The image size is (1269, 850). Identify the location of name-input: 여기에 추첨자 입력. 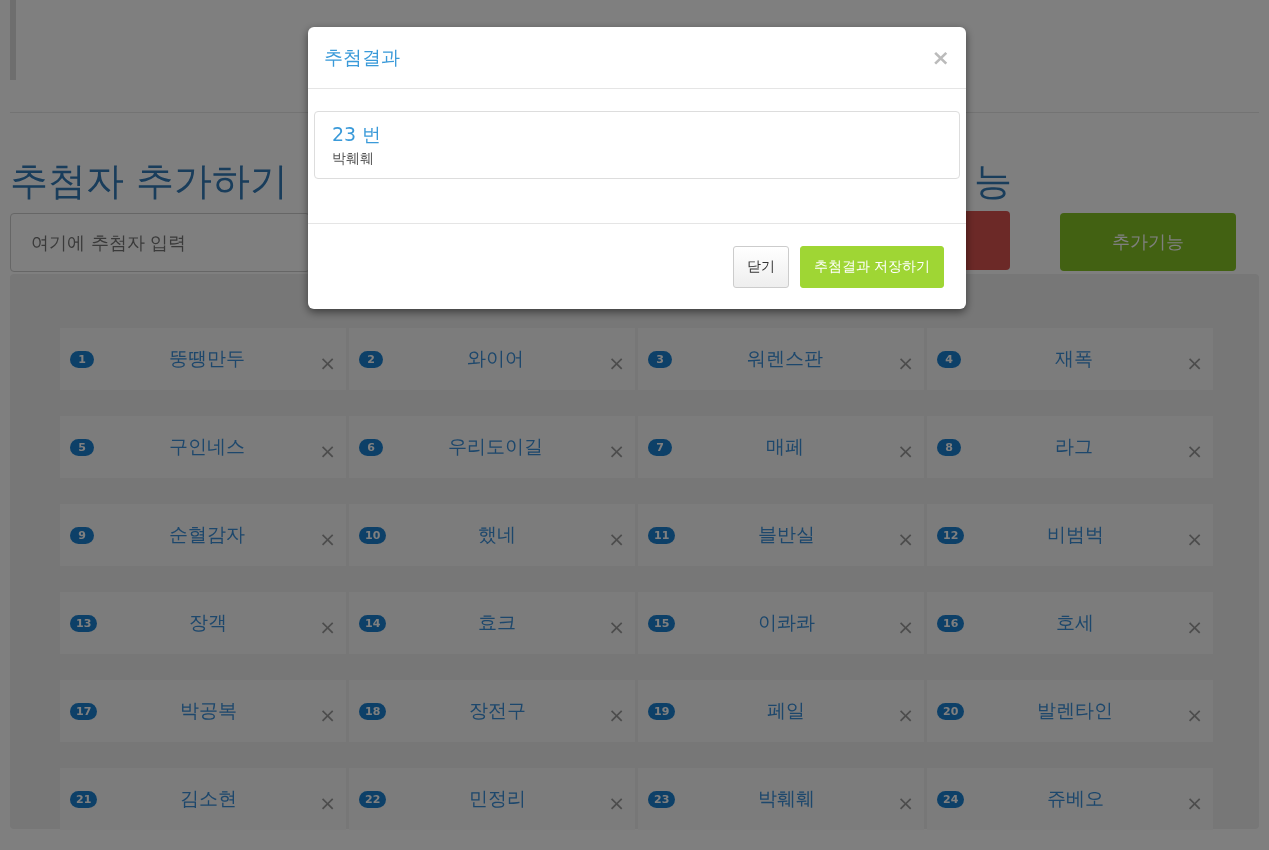
(160, 242).